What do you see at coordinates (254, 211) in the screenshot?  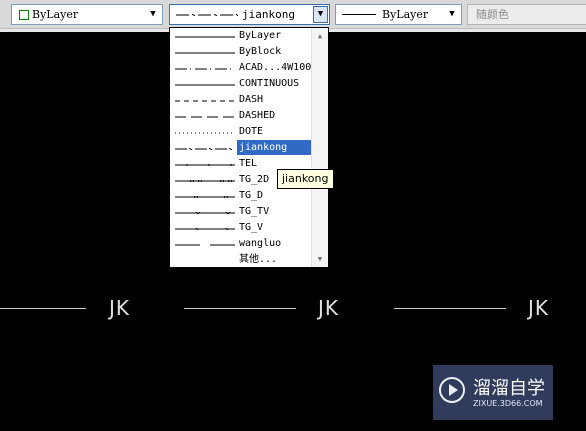 I see `linetype-option-label: TG_TV` at bounding box center [254, 211].